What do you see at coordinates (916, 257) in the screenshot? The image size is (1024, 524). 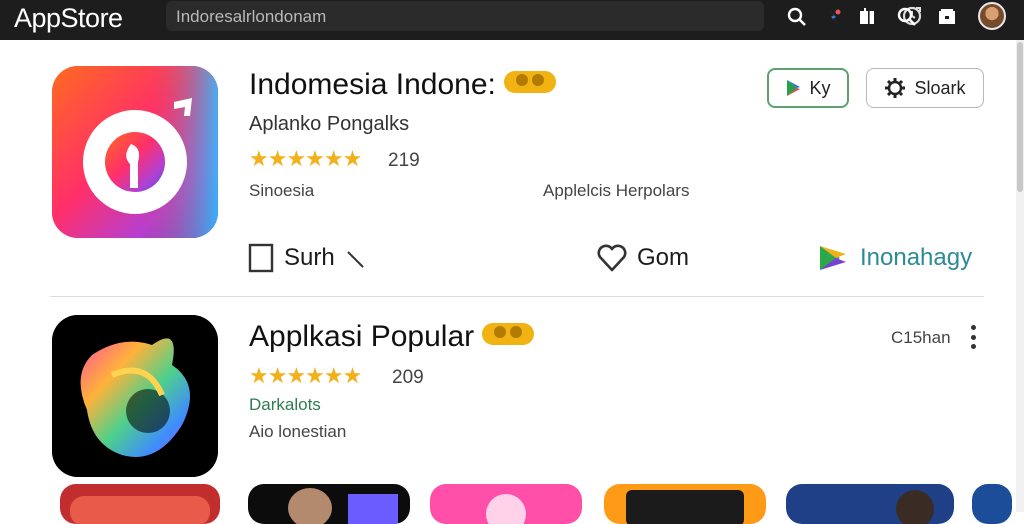 I see `publisher-action-label: Inonahagy` at bounding box center [916, 257].